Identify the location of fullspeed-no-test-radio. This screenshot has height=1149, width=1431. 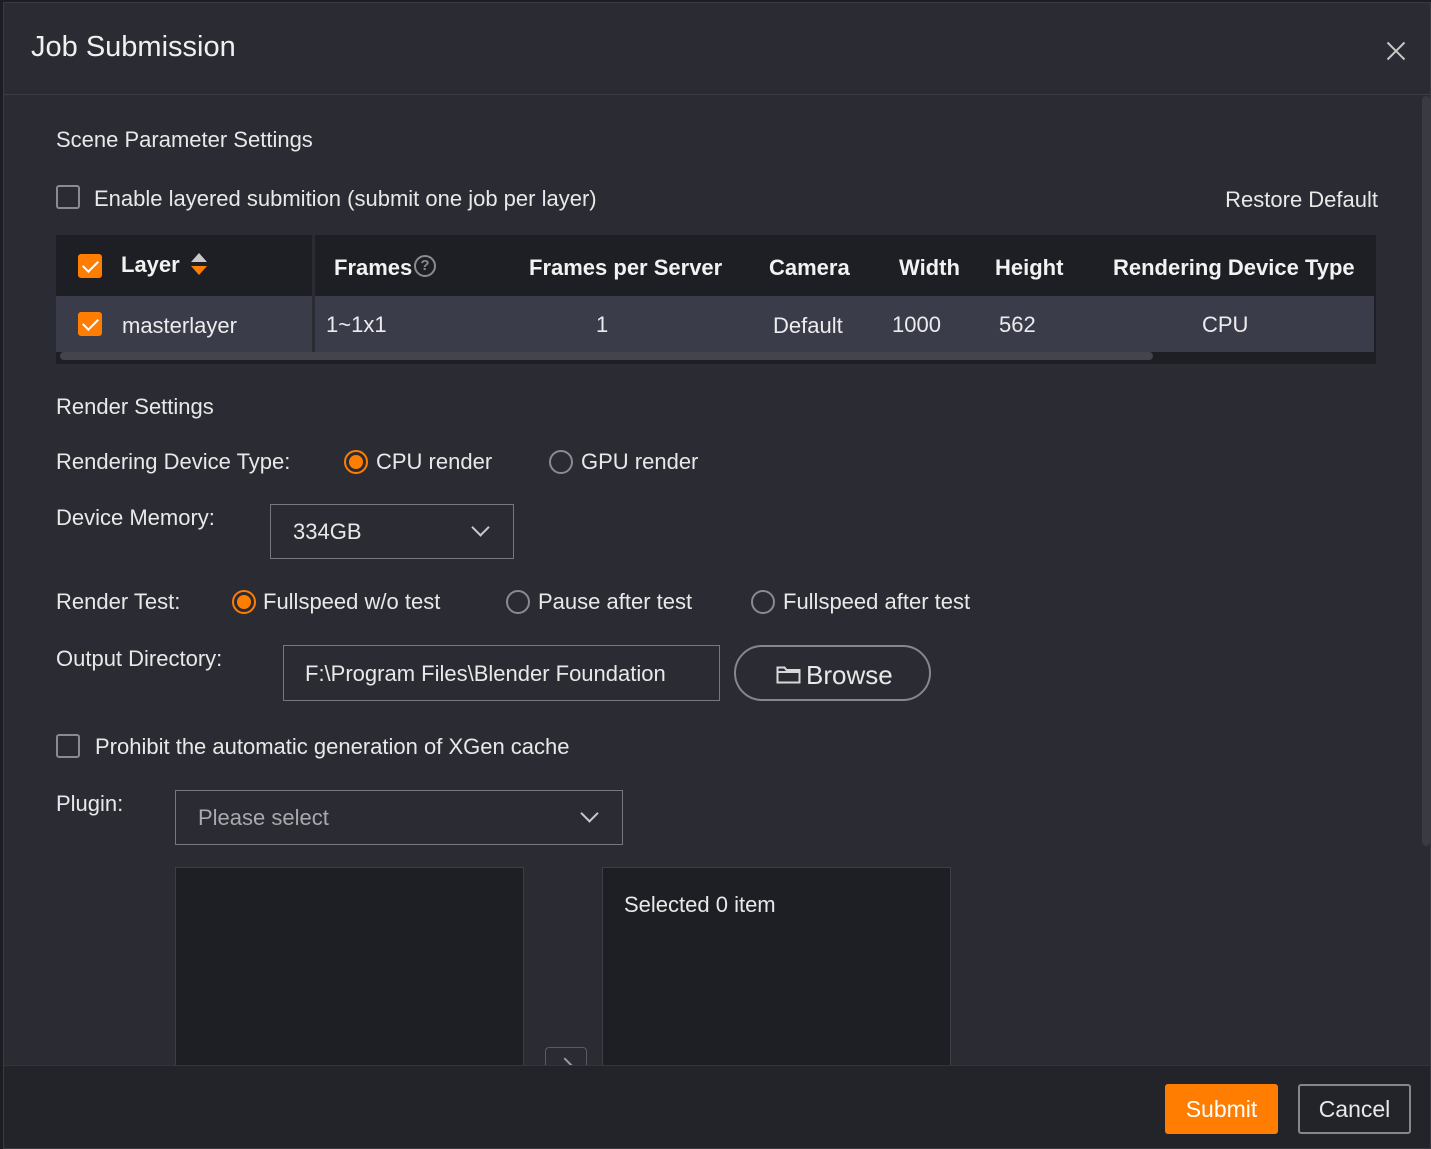
(244, 602).